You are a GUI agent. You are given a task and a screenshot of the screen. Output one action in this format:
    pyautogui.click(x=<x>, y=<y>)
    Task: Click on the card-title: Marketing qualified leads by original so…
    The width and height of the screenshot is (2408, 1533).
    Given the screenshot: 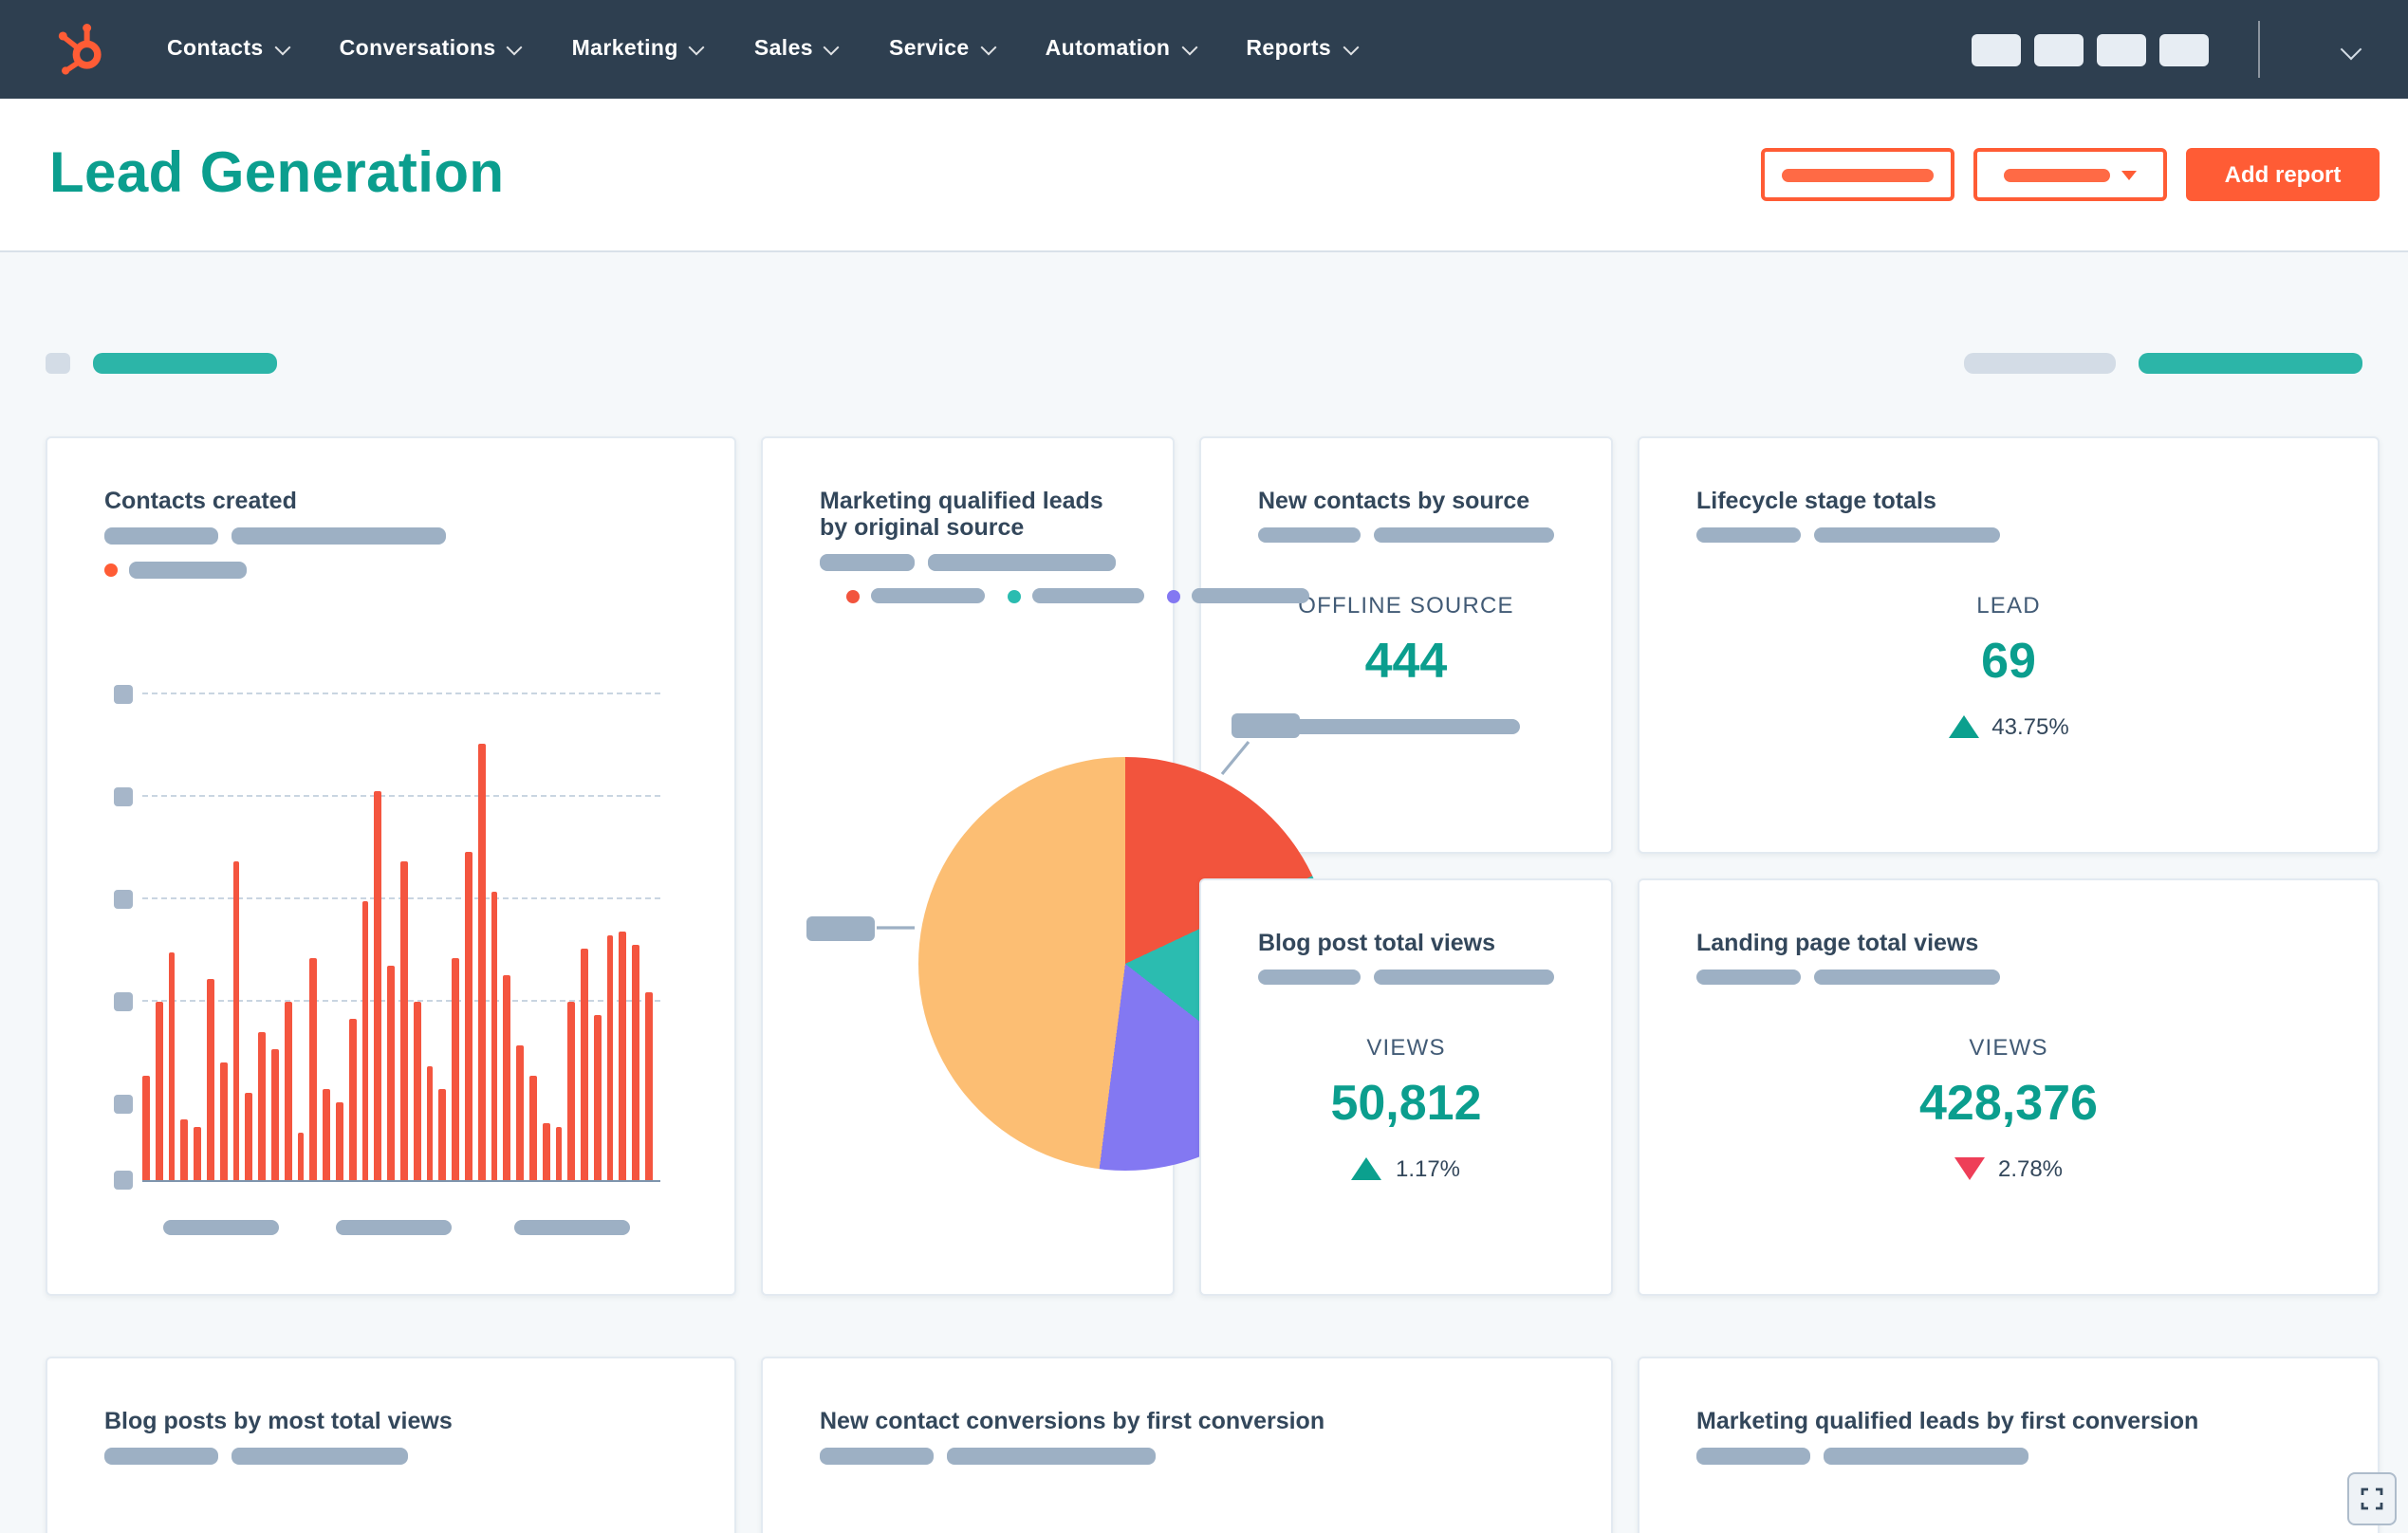 What is the action you would take?
    pyautogui.click(x=961, y=514)
    